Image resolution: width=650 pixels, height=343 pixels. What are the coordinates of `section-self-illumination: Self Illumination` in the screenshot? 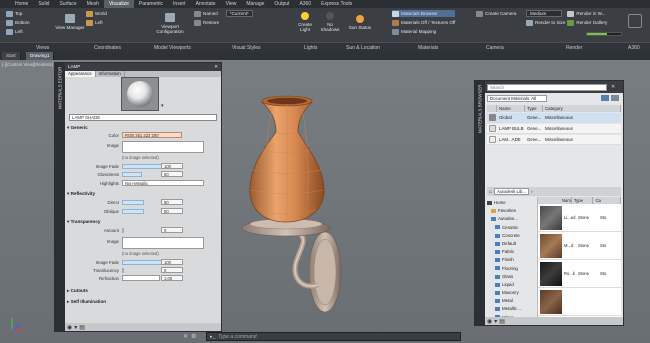 It's located at (143, 302).